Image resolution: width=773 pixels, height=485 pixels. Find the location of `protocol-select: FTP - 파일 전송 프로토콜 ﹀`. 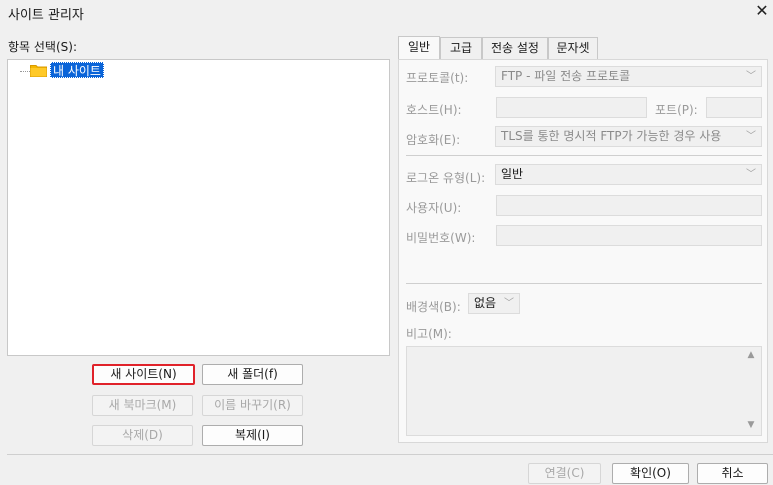

protocol-select: FTP - 파일 전송 프로토콜 ﹀ is located at coordinates (628, 76).